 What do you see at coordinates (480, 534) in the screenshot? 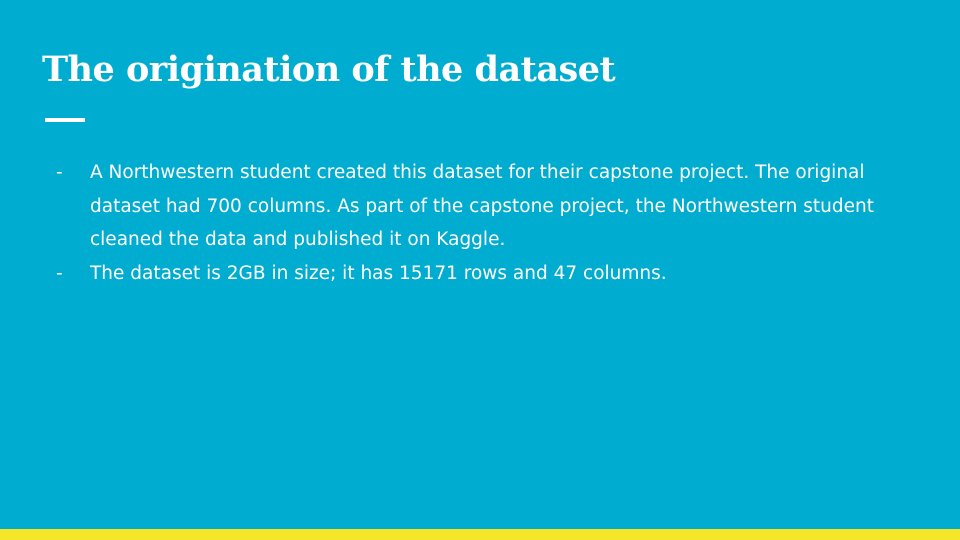
I see `footer-accent-bar` at bounding box center [480, 534].